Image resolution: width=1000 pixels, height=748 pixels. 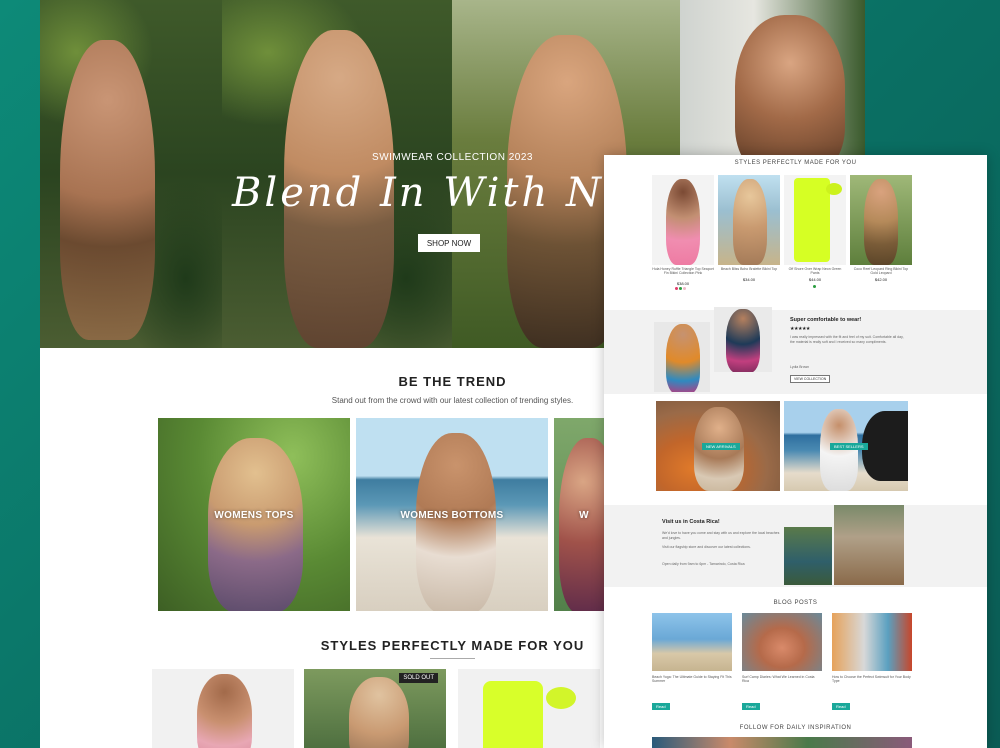 I want to click on visit-title: Visit us in Costa Rica!, so click(x=691, y=522).